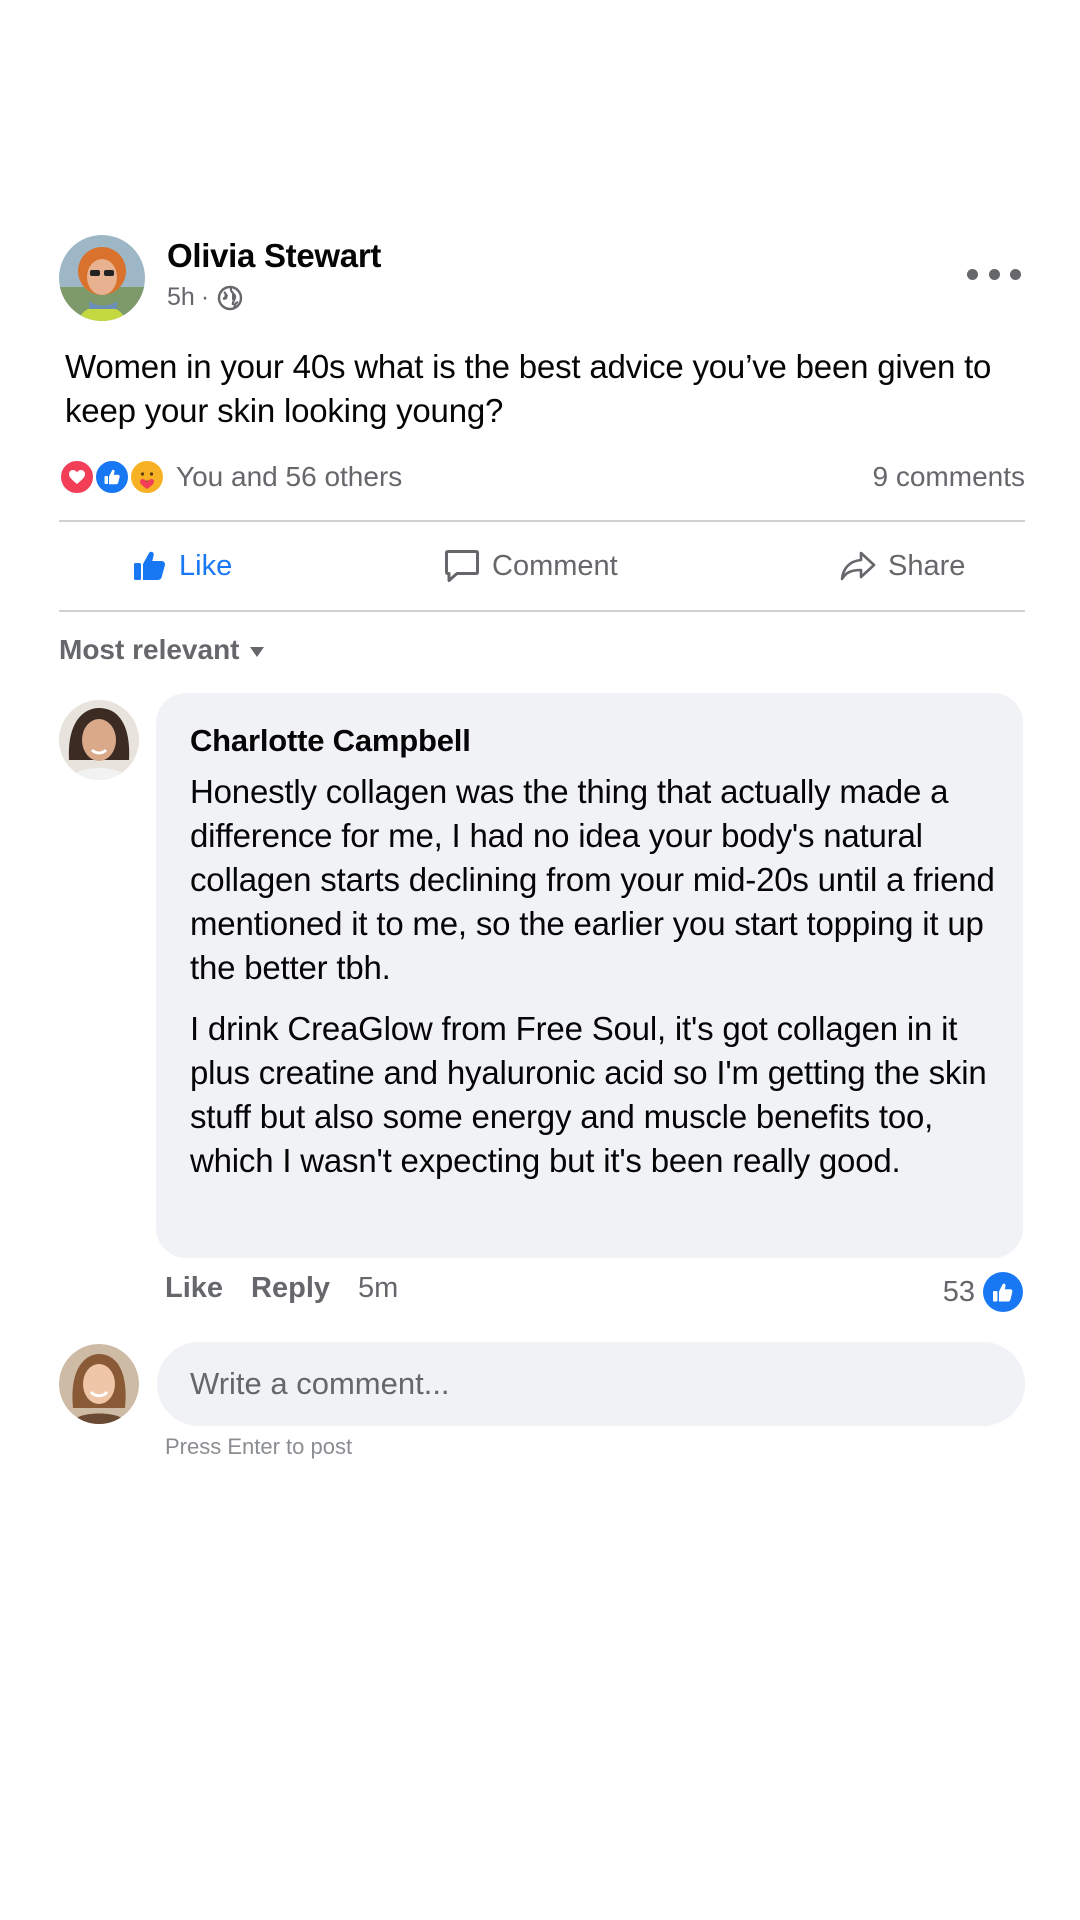 This screenshot has width=1080, height=1920. Describe the element at coordinates (591, 1384) in the screenshot. I see `comment-input` at that location.